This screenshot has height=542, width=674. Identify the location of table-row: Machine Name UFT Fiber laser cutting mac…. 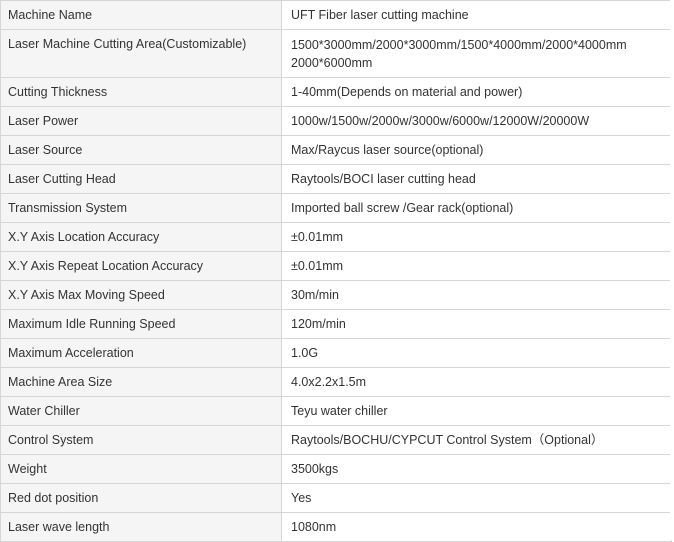
(336, 15).